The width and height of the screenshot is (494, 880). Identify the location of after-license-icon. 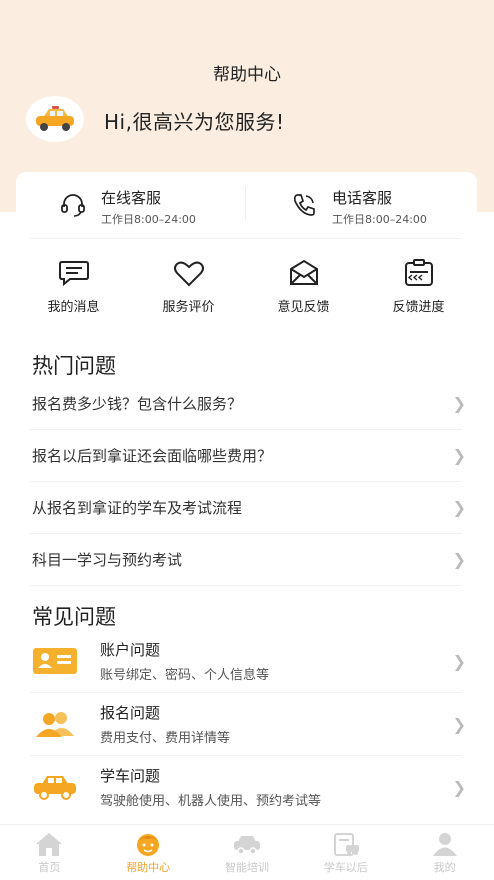
(346, 844).